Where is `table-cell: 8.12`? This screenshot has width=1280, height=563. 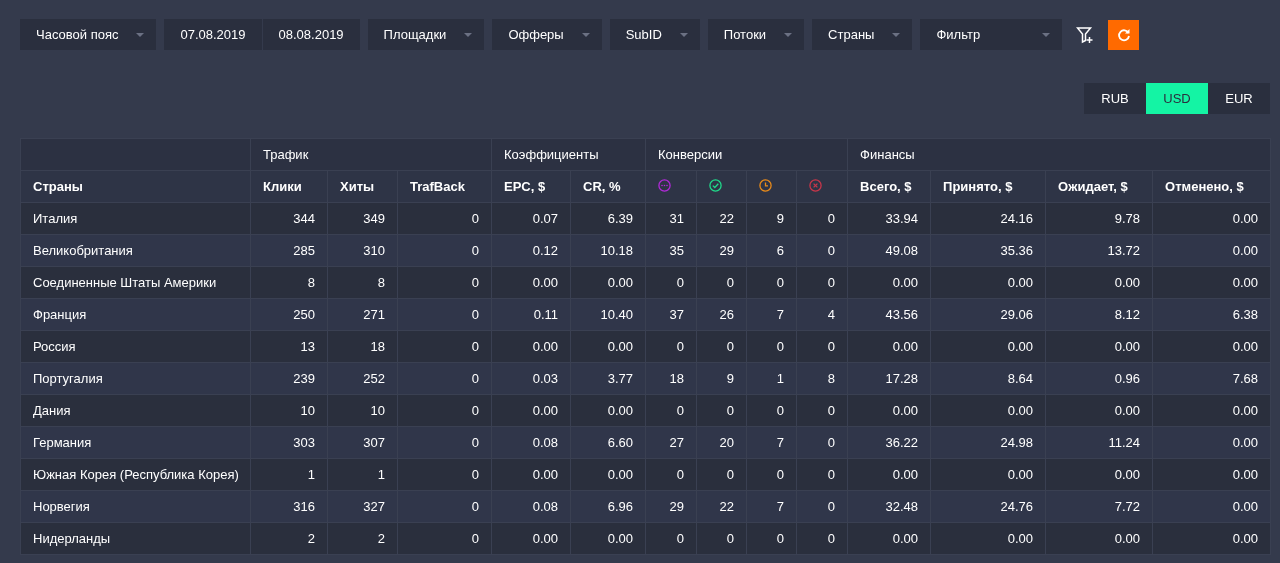
table-cell: 8.12 is located at coordinates (1099, 314).